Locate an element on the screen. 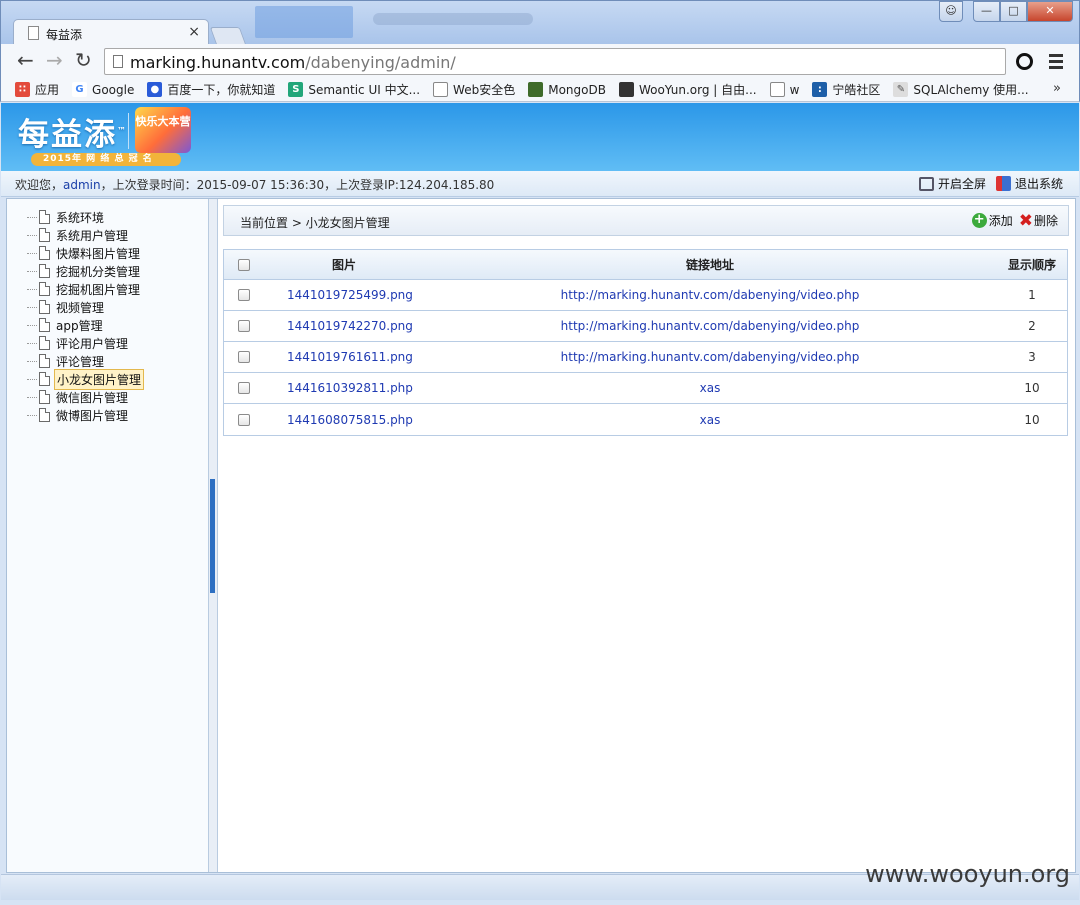 The image size is (1080, 905). browser-tab: 每益添 × is located at coordinates (111, 32).